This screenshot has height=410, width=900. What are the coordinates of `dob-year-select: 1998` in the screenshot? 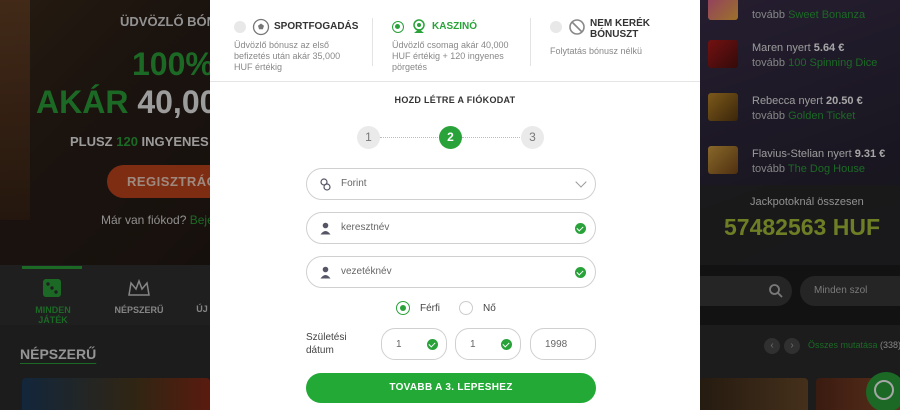 It's located at (563, 344).